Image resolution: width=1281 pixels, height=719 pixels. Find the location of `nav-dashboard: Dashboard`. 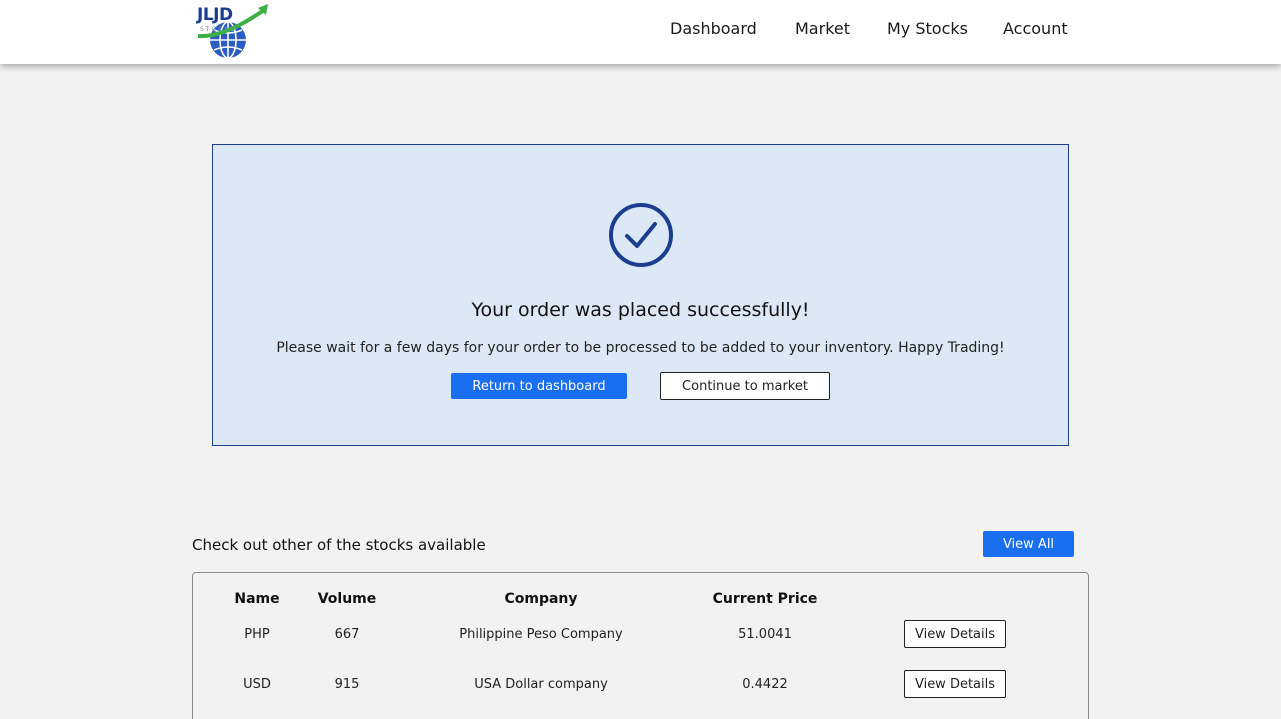

nav-dashboard: Dashboard is located at coordinates (713, 28).